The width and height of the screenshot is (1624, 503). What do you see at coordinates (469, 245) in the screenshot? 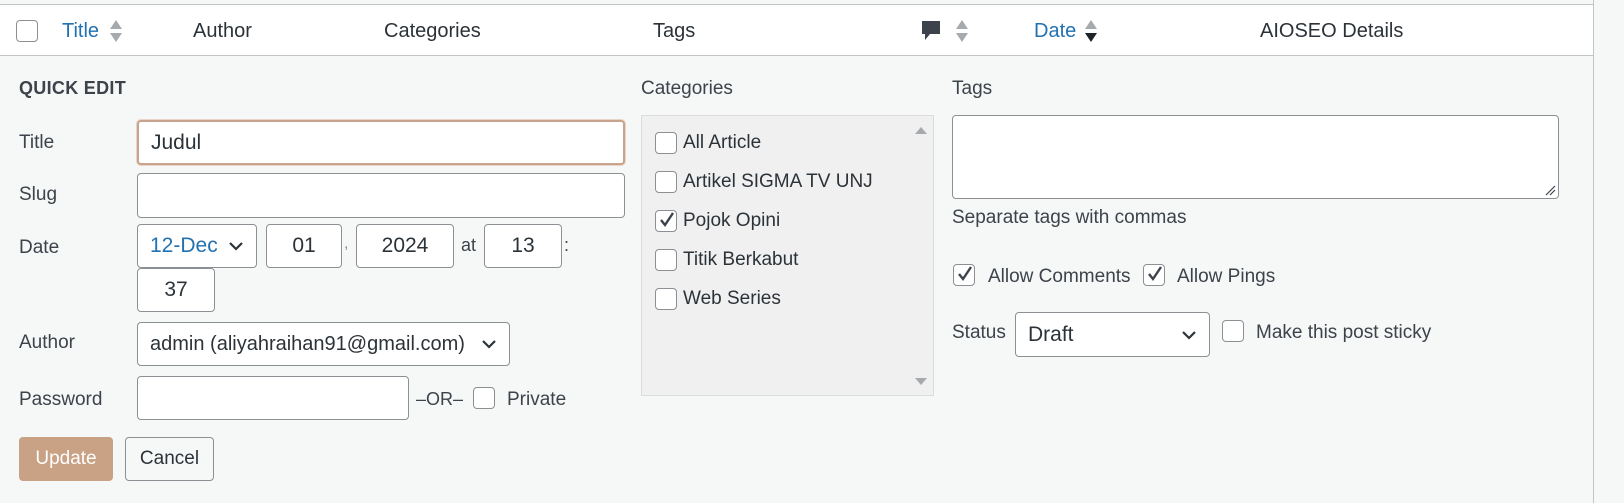
I see `date-at-text: at` at bounding box center [469, 245].